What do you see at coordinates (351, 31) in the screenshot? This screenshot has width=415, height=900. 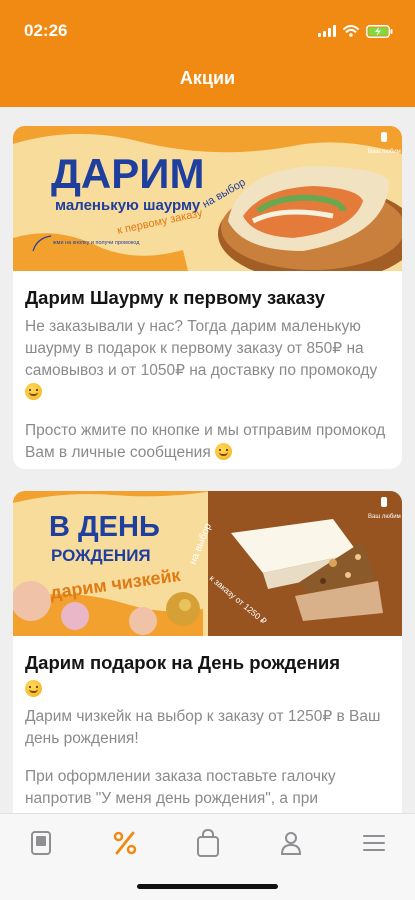 I see `wifi-icon` at bounding box center [351, 31].